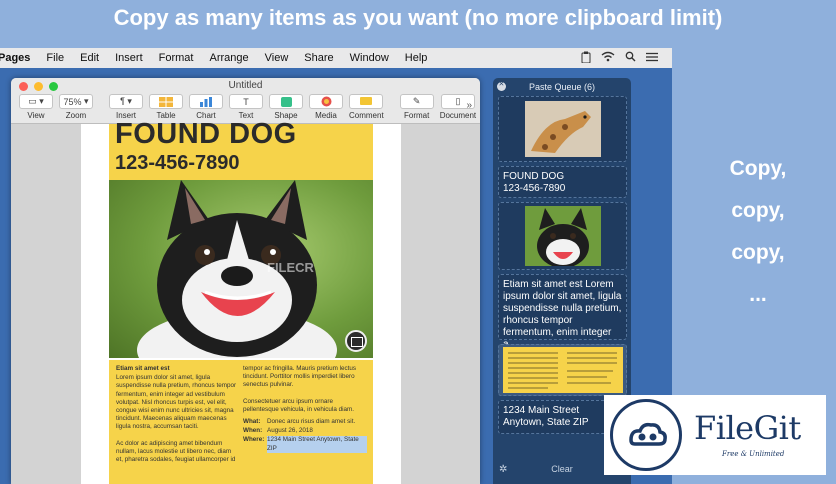 The width and height of the screenshot is (836, 484). What do you see at coordinates (326, 115) in the screenshot?
I see `media-label: Media` at bounding box center [326, 115].